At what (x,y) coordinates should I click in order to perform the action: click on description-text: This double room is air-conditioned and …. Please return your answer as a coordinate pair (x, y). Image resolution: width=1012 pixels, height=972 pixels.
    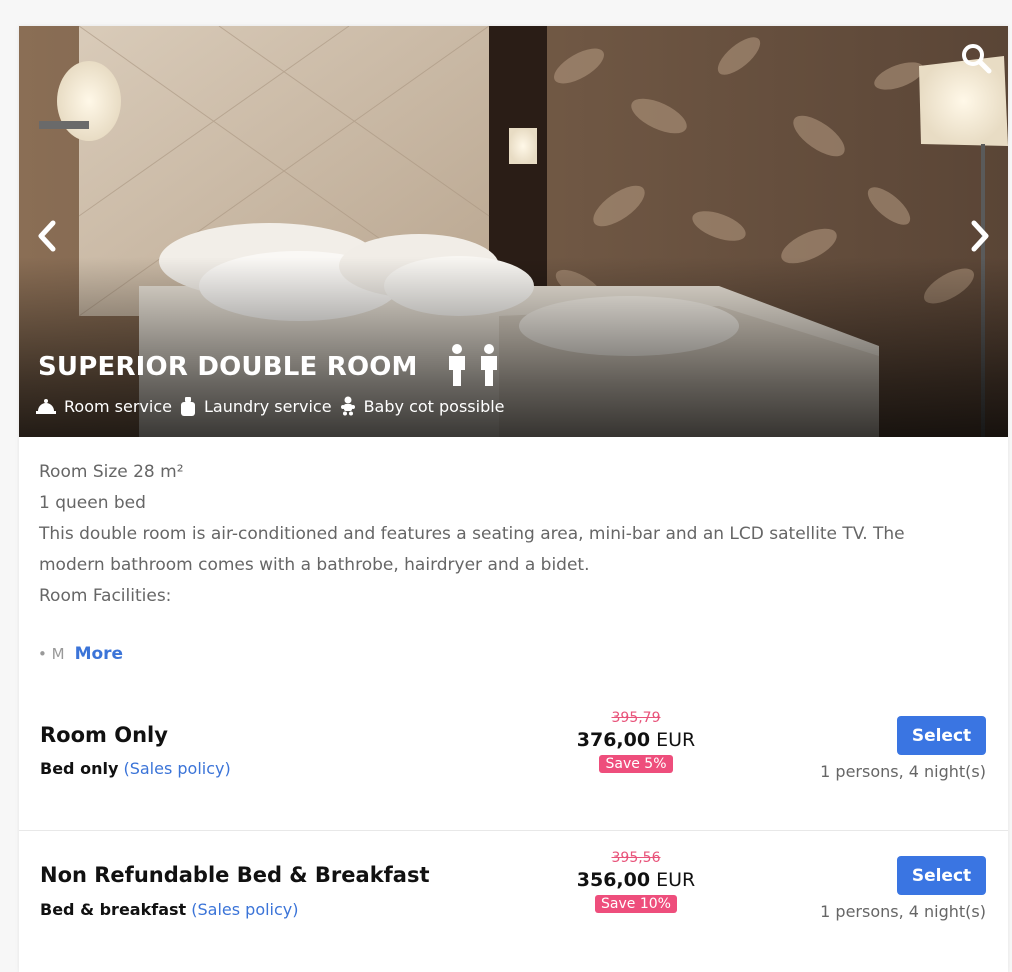
    Looking at the image, I should click on (472, 549).